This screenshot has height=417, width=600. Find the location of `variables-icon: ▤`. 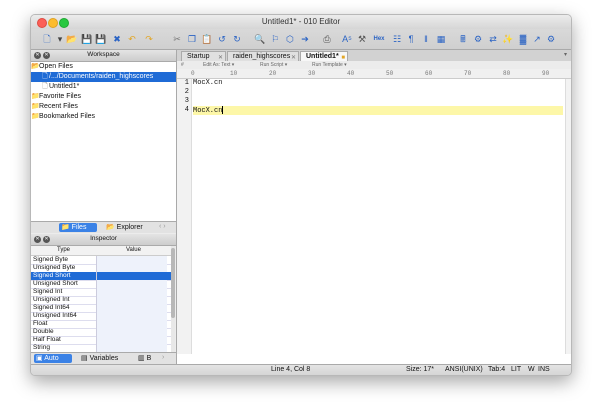

variables-icon: ▤ is located at coordinates (84, 358).